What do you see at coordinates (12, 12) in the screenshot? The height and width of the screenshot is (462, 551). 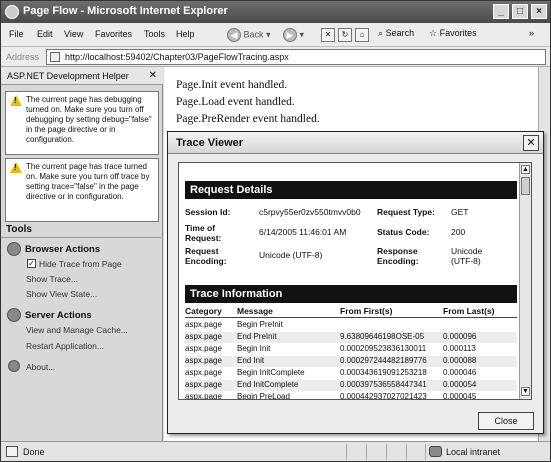 I see `ie-app-icon` at bounding box center [12, 12].